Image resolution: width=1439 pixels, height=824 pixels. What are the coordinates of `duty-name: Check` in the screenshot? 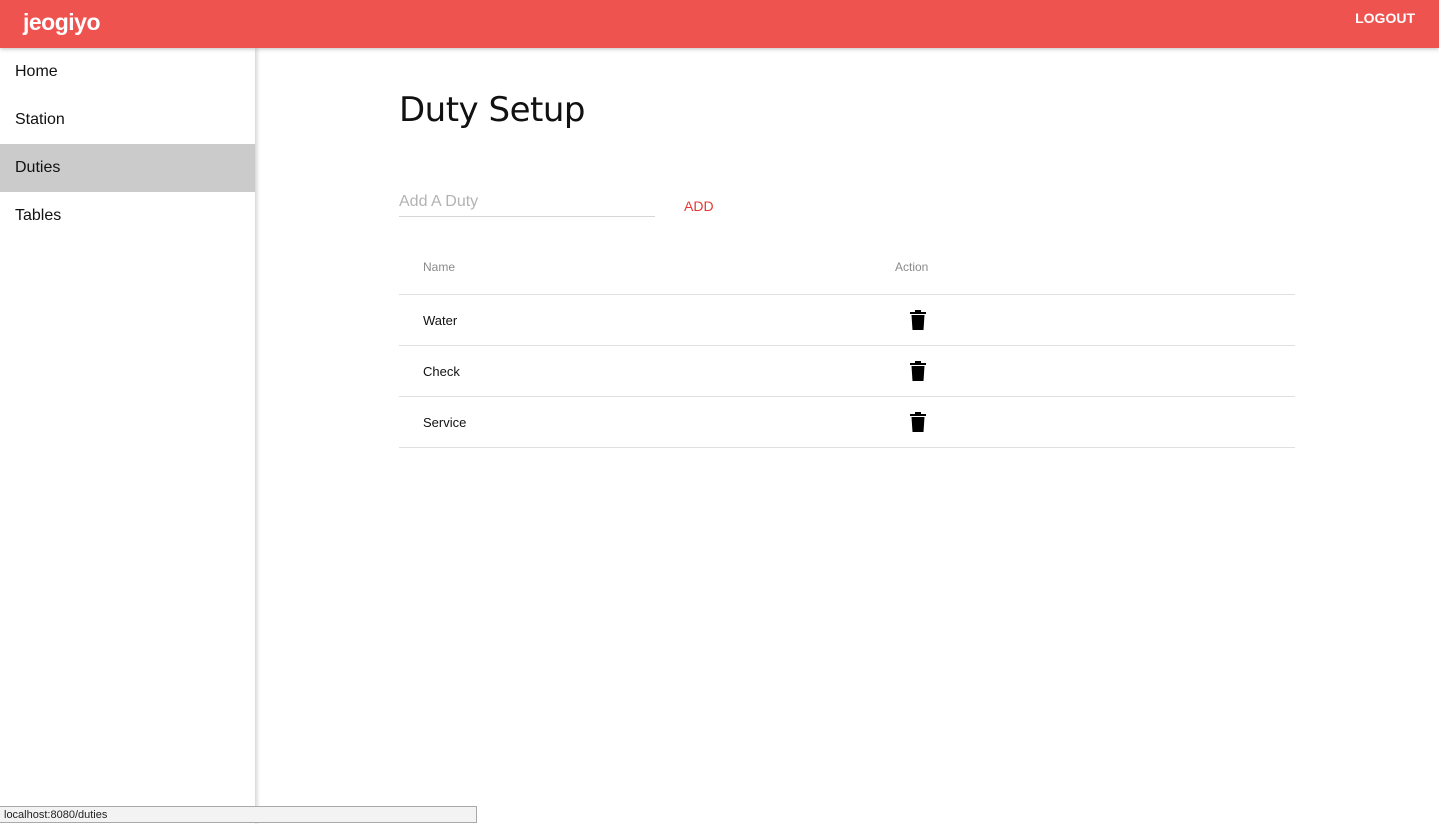 It's located at (635, 371).